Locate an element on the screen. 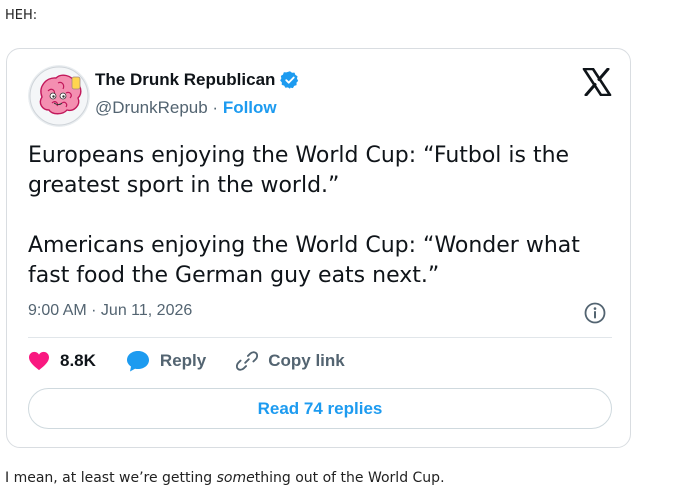 The width and height of the screenshot is (678, 494). read-replies-button: Read 74 replies is located at coordinates (320, 408).